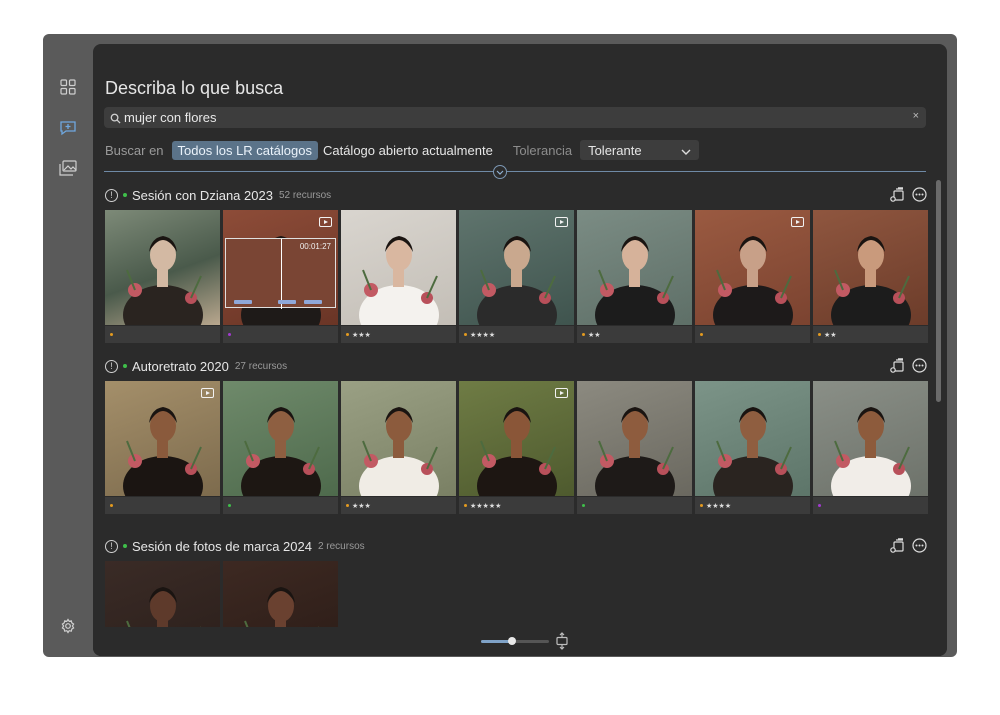 This screenshot has width=1000, height=715. What do you see at coordinates (341, 546) in the screenshot?
I see `section-count: 2 recursos` at bounding box center [341, 546].